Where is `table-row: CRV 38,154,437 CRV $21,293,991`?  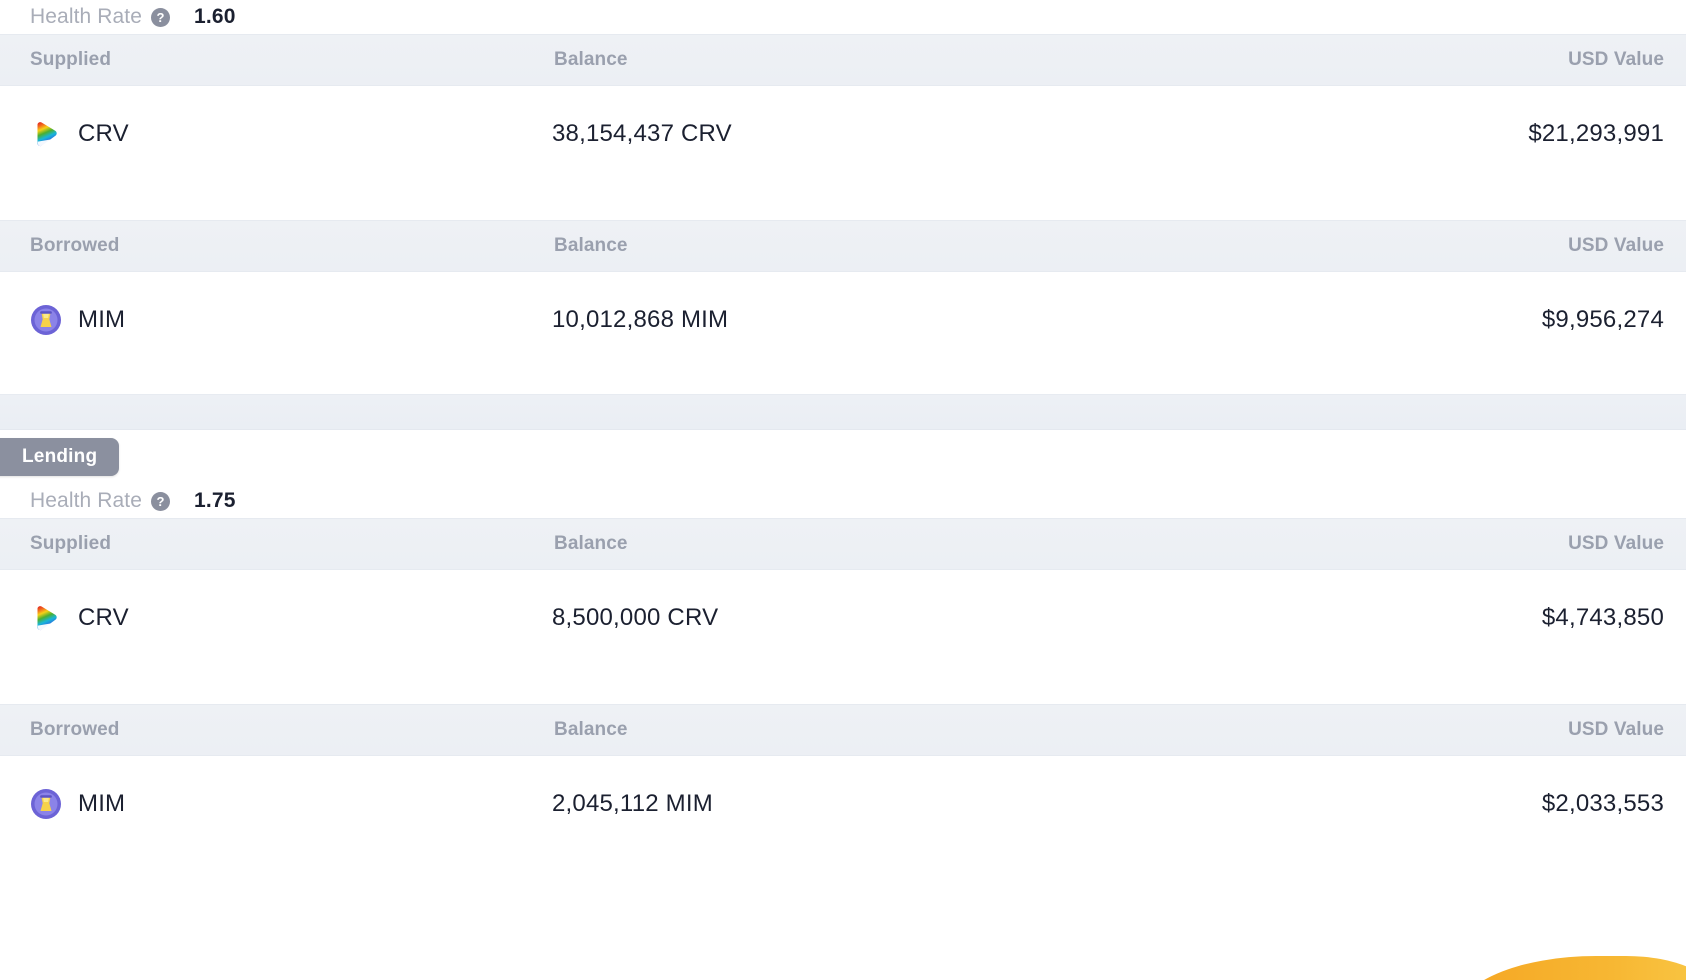
table-row: CRV 38,154,437 CRV $21,293,991 is located at coordinates (843, 134).